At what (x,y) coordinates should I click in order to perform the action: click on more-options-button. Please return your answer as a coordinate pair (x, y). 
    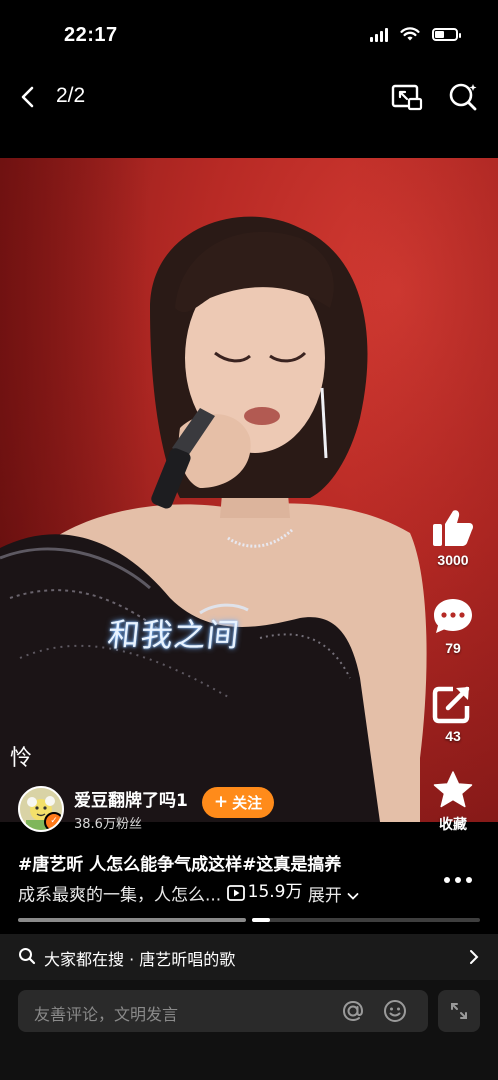
    Looking at the image, I should click on (458, 880).